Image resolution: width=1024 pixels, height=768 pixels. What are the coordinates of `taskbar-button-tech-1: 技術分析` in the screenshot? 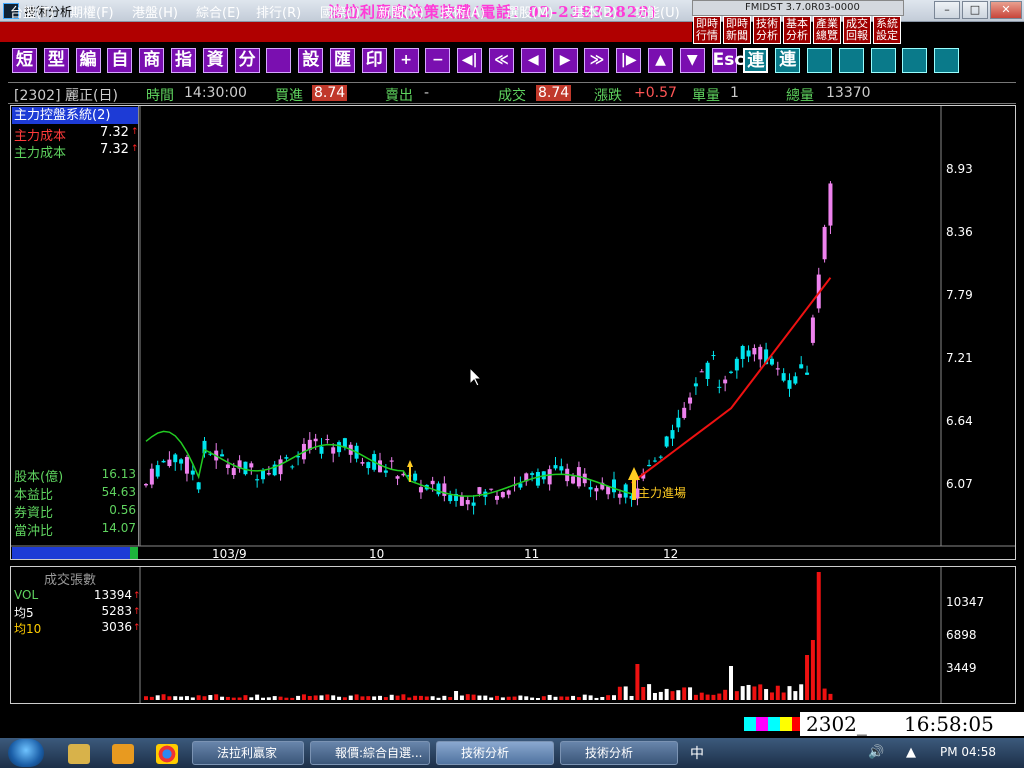 It's located at (495, 753).